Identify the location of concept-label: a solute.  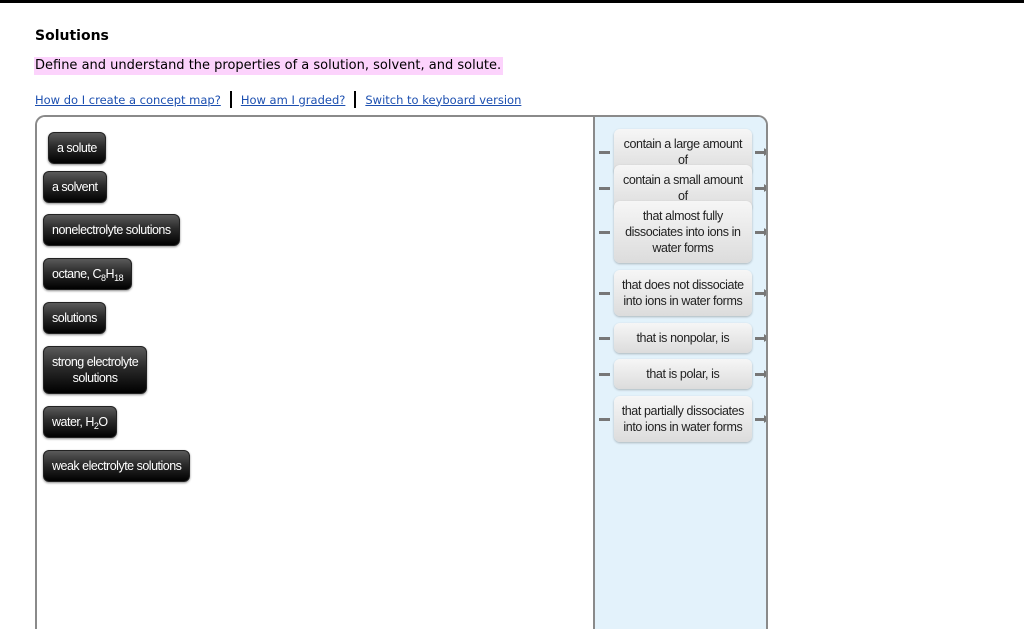
(77, 148).